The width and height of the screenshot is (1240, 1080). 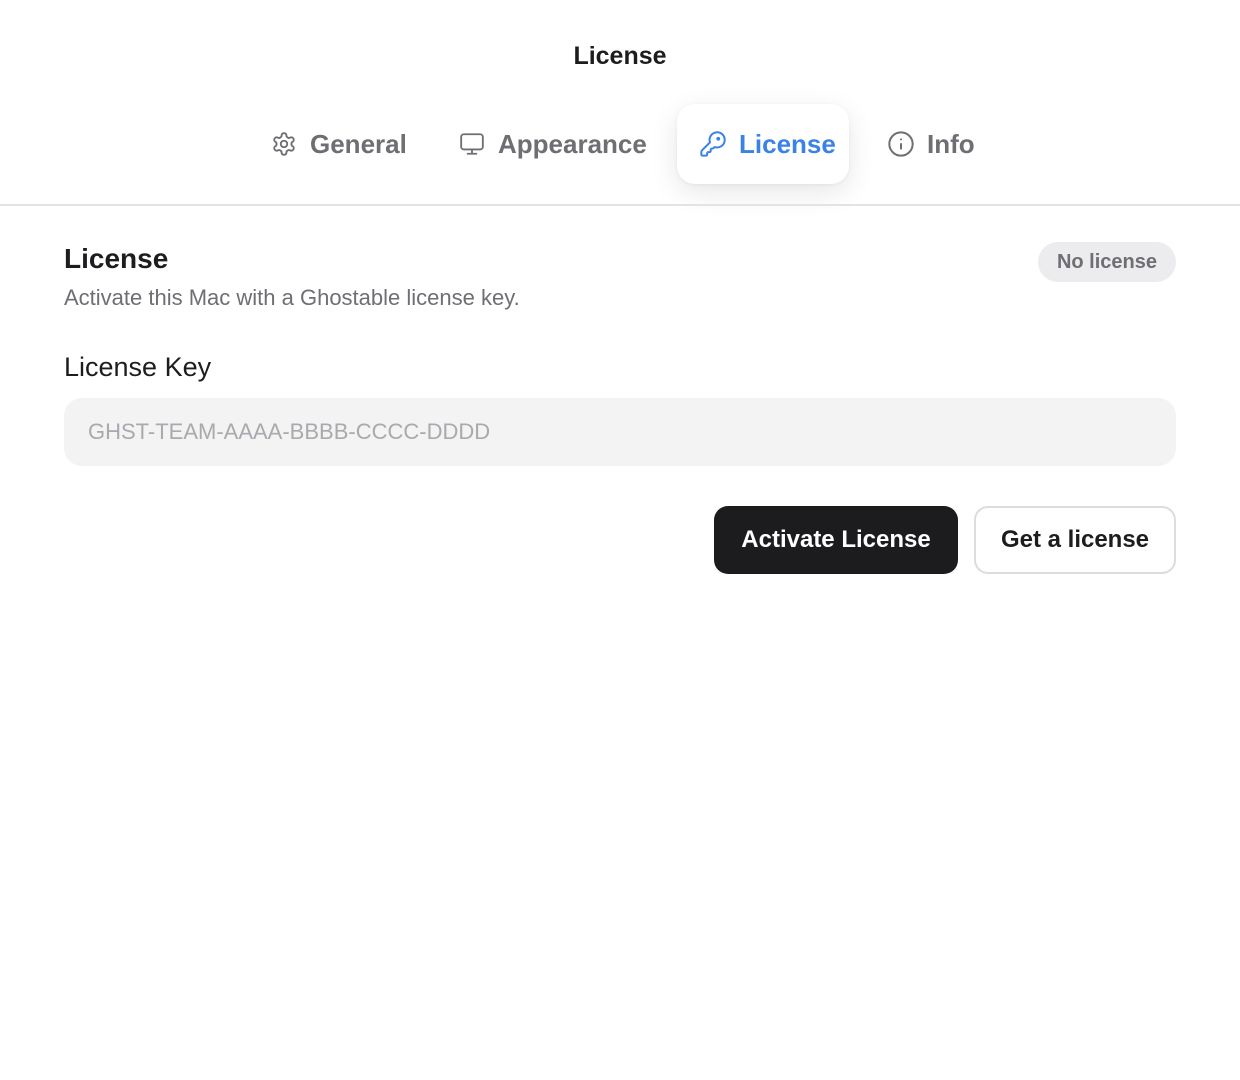 I want to click on license-key-label: License Key, so click(x=138, y=367).